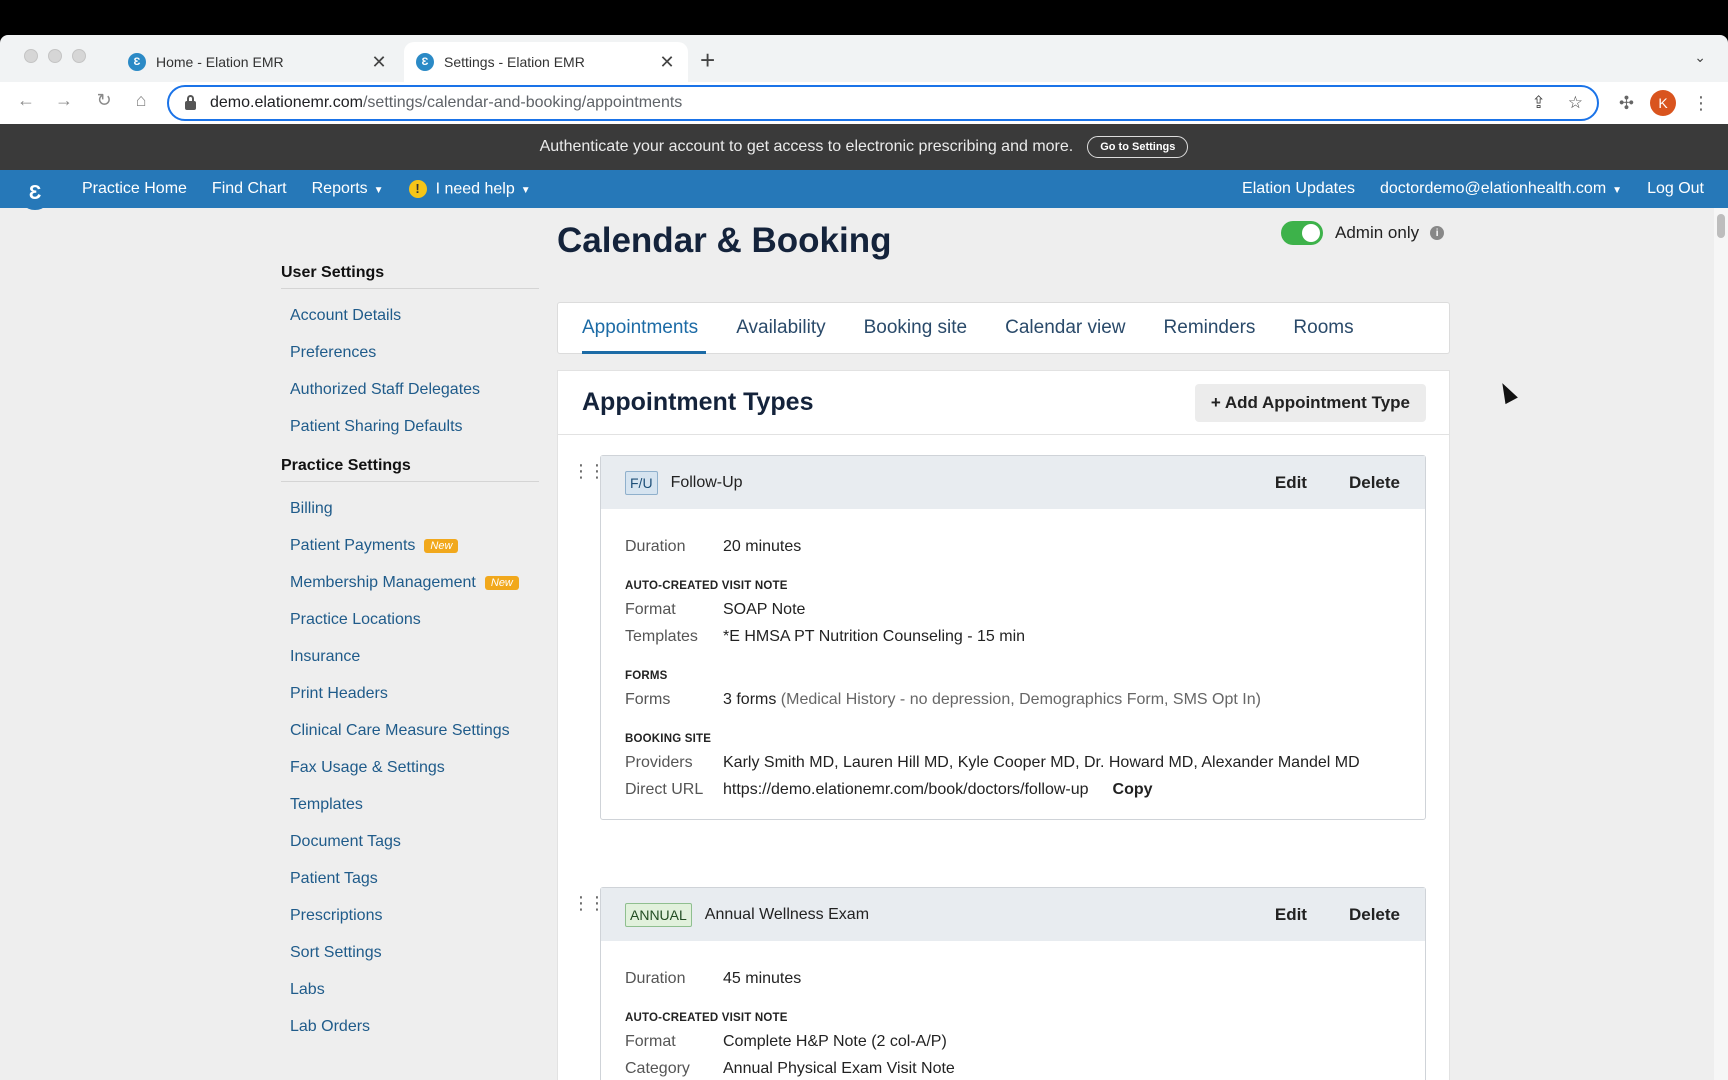 The image size is (1728, 1080). I want to click on nav-elation-updates: Elation Updates, so click(1298, 189).